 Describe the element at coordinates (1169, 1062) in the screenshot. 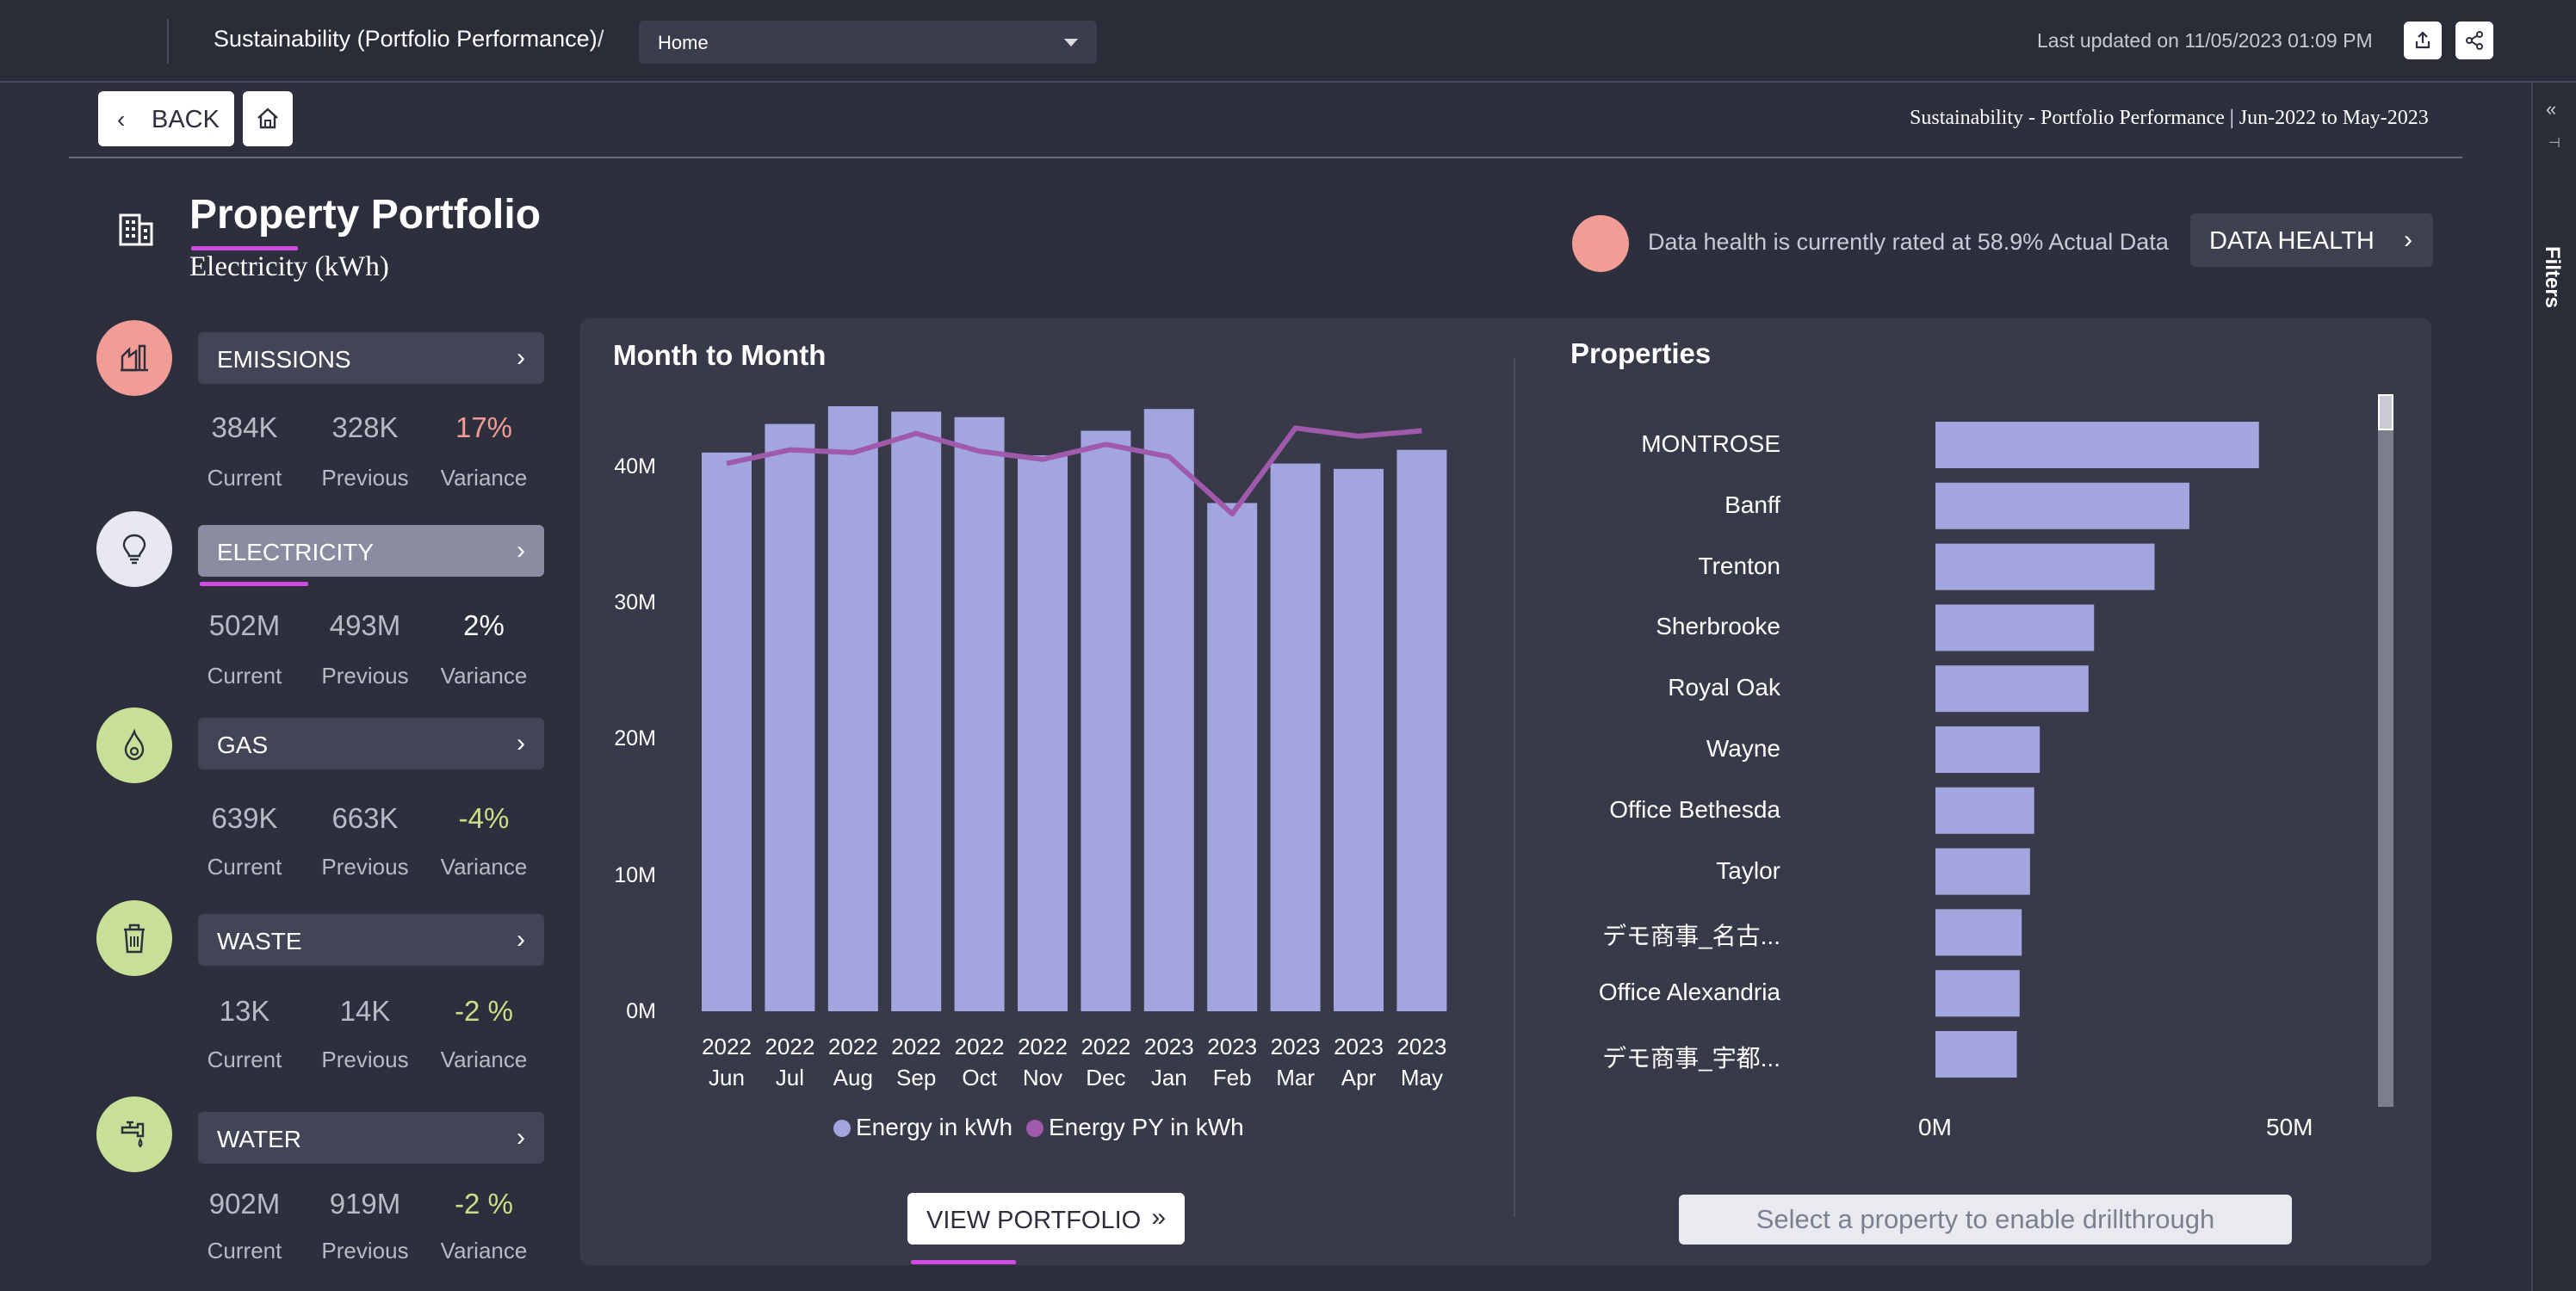

I see `x-tick-label: 2023 Jan` at that location.